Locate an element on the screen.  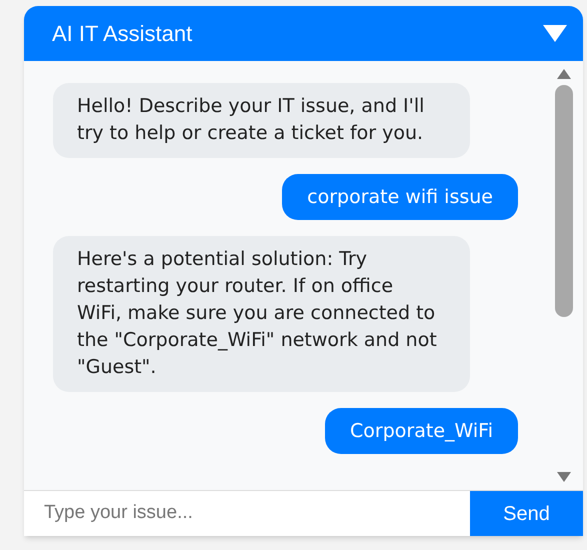
scroll-down-icon is located at coordinates (564, 477).